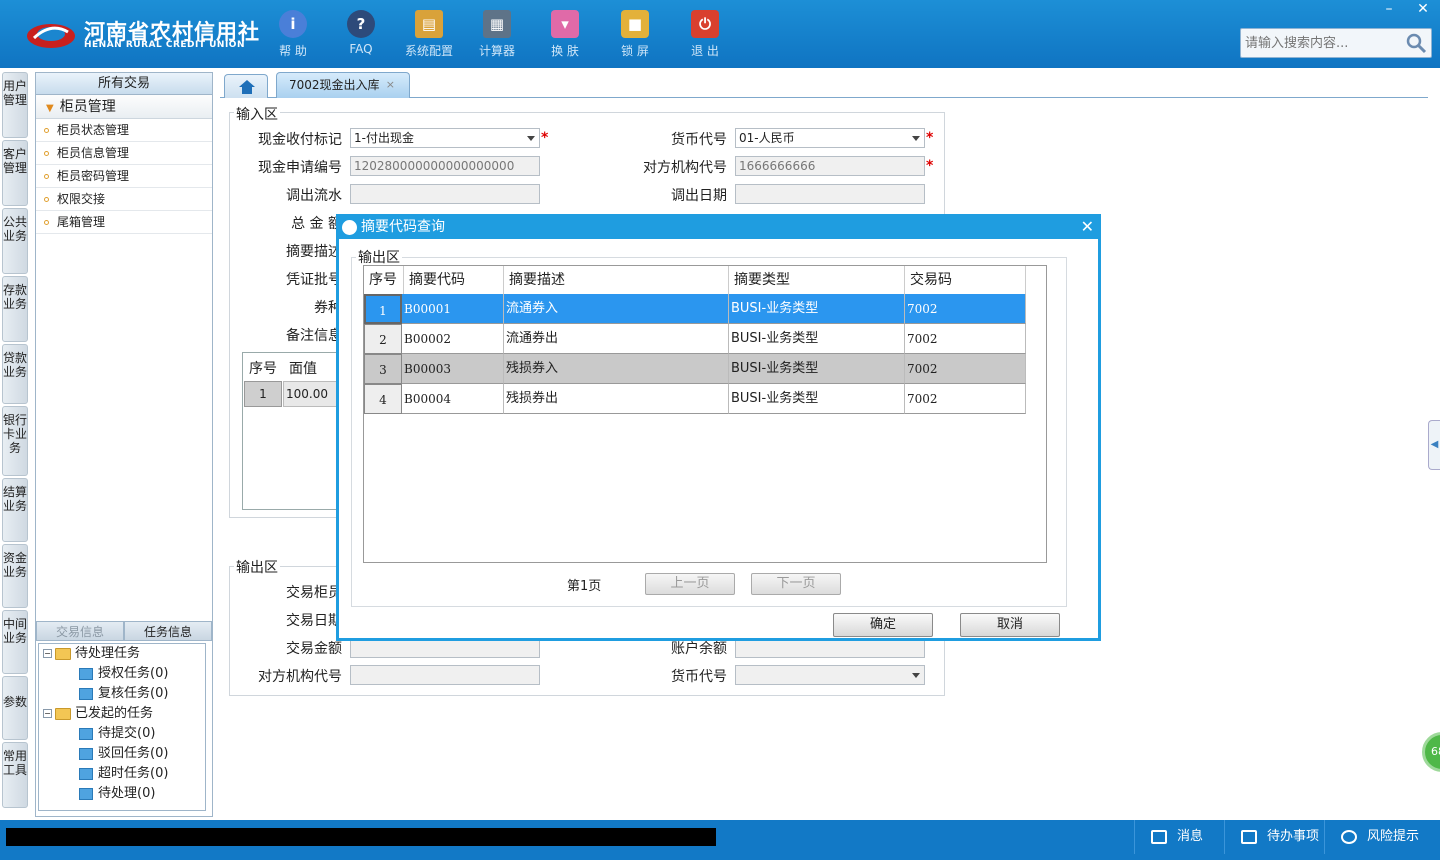 This screenshot has height=860, width=1440. I want to click on minimize-button: –, so click(1389, 10).